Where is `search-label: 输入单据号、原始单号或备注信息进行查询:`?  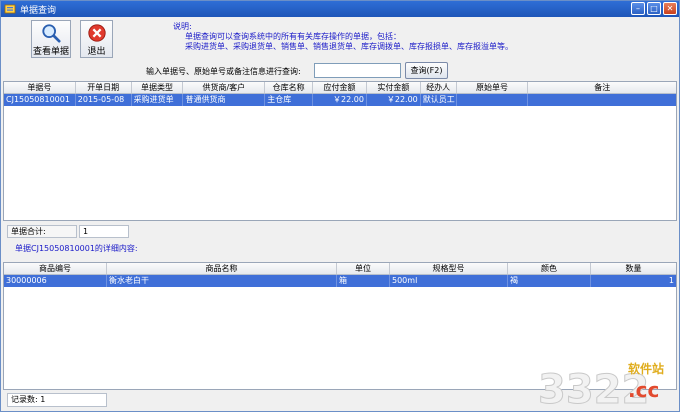
search-label: 输入单据号、原始单号或备注信息进行查询: is located at coordinates (223, 71).